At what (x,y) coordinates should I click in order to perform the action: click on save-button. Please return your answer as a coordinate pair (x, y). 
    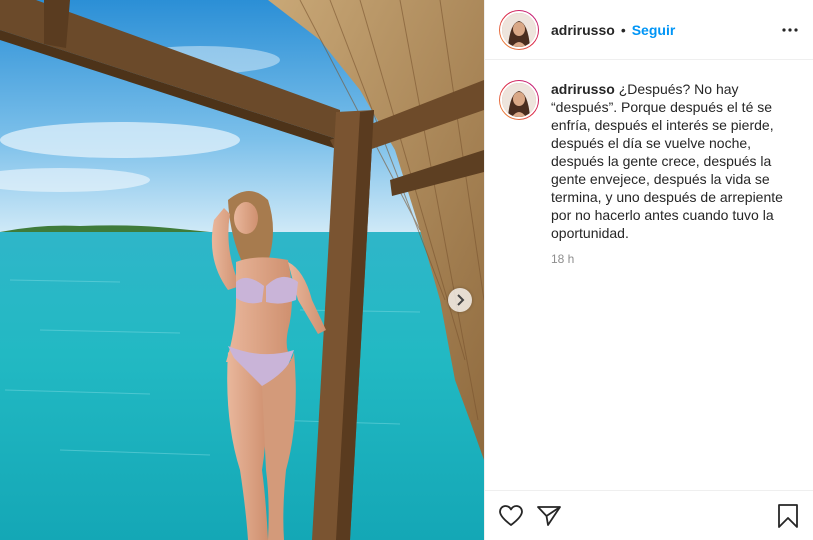
    Looking at the image, I should click on (788, 515).